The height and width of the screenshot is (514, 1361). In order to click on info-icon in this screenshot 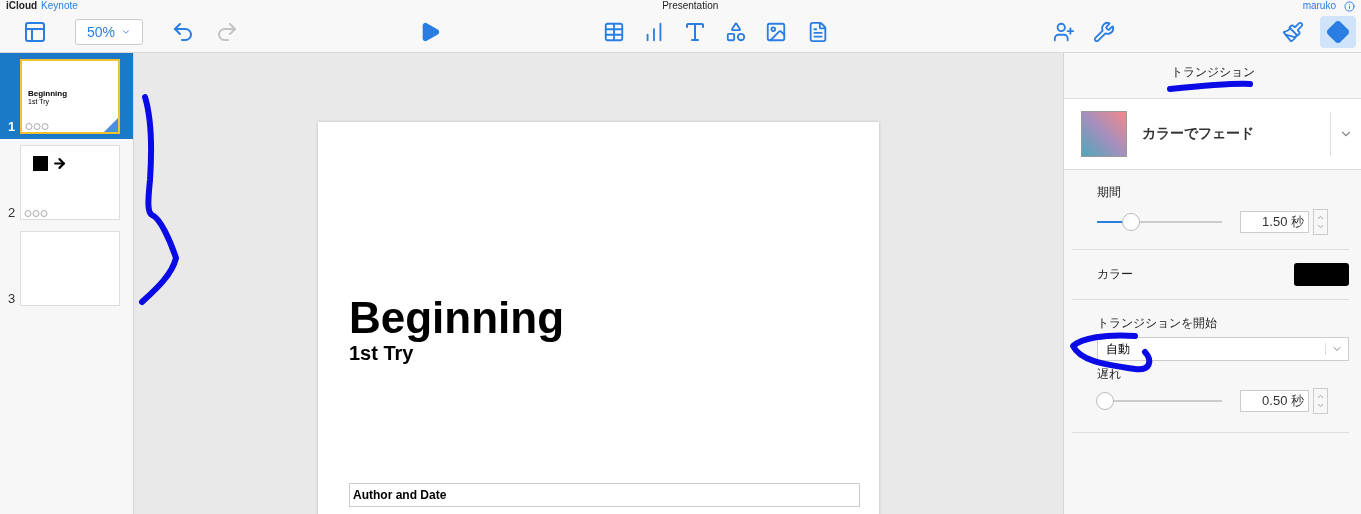, I will do `click(1349, 6)`.